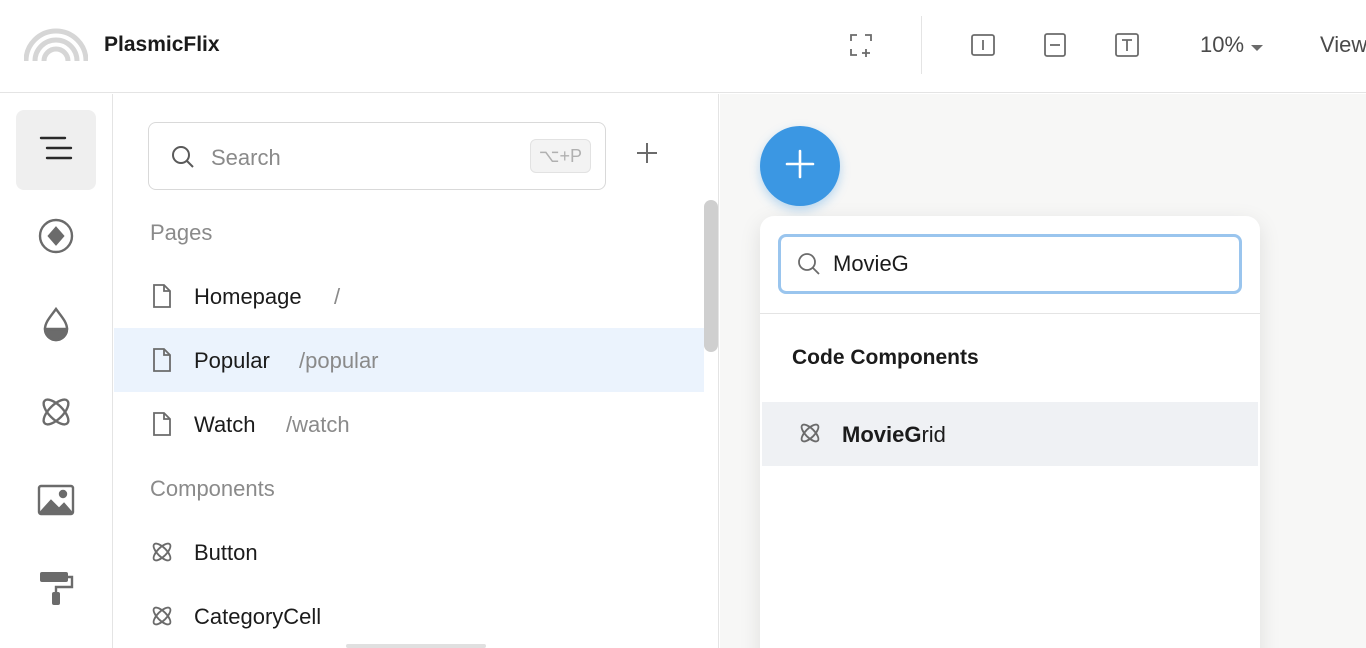  What do you see at coordinates (416, 646) in the screenshot?
I see `outline-horizontal-scrollbar` at bounding box center [416, 646].